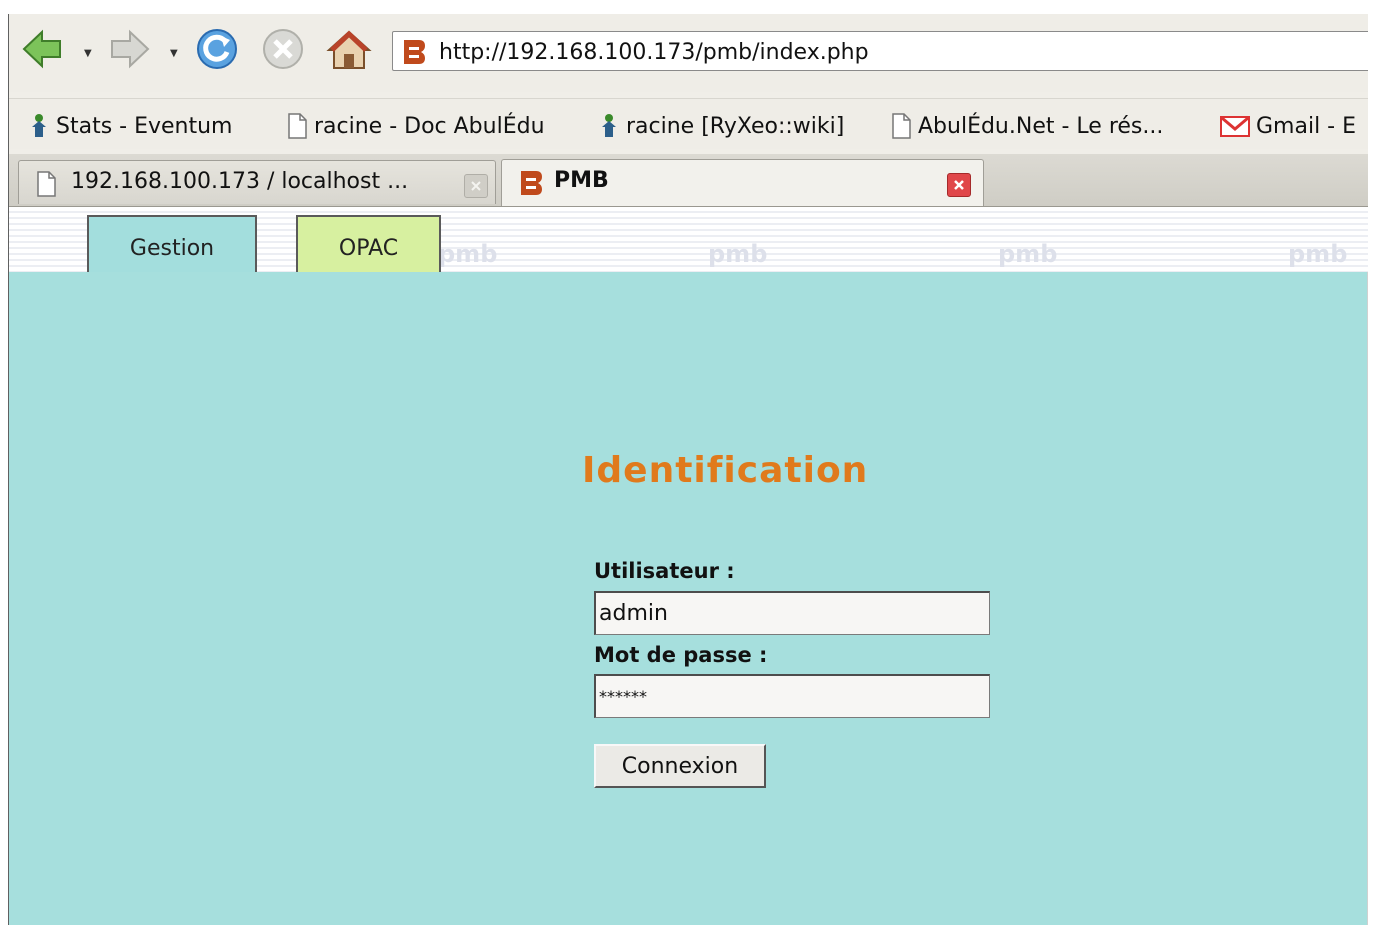 Image resolution: width=1379 pixels, height=925 pixels. What do you see at coordinates (429, 126) in the screenshot?
I see `bookmark-label: racine - Doc AbulÉdu` at bounding box center [429, 126].